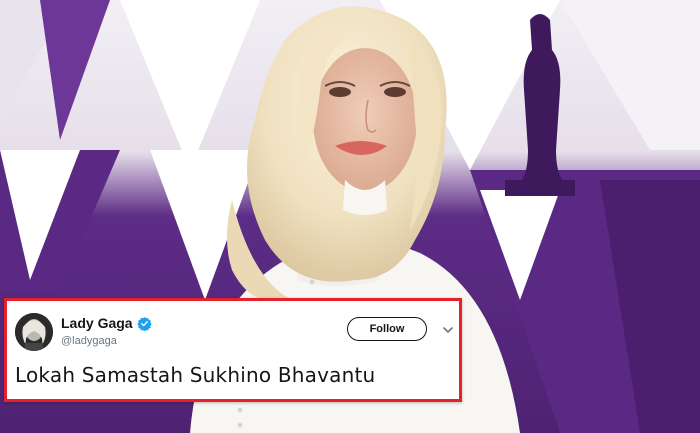  What do you see at coordinates (448, 330) in the screenshot?
I see `chevron-down-icon` at bounding box center [448, 330].